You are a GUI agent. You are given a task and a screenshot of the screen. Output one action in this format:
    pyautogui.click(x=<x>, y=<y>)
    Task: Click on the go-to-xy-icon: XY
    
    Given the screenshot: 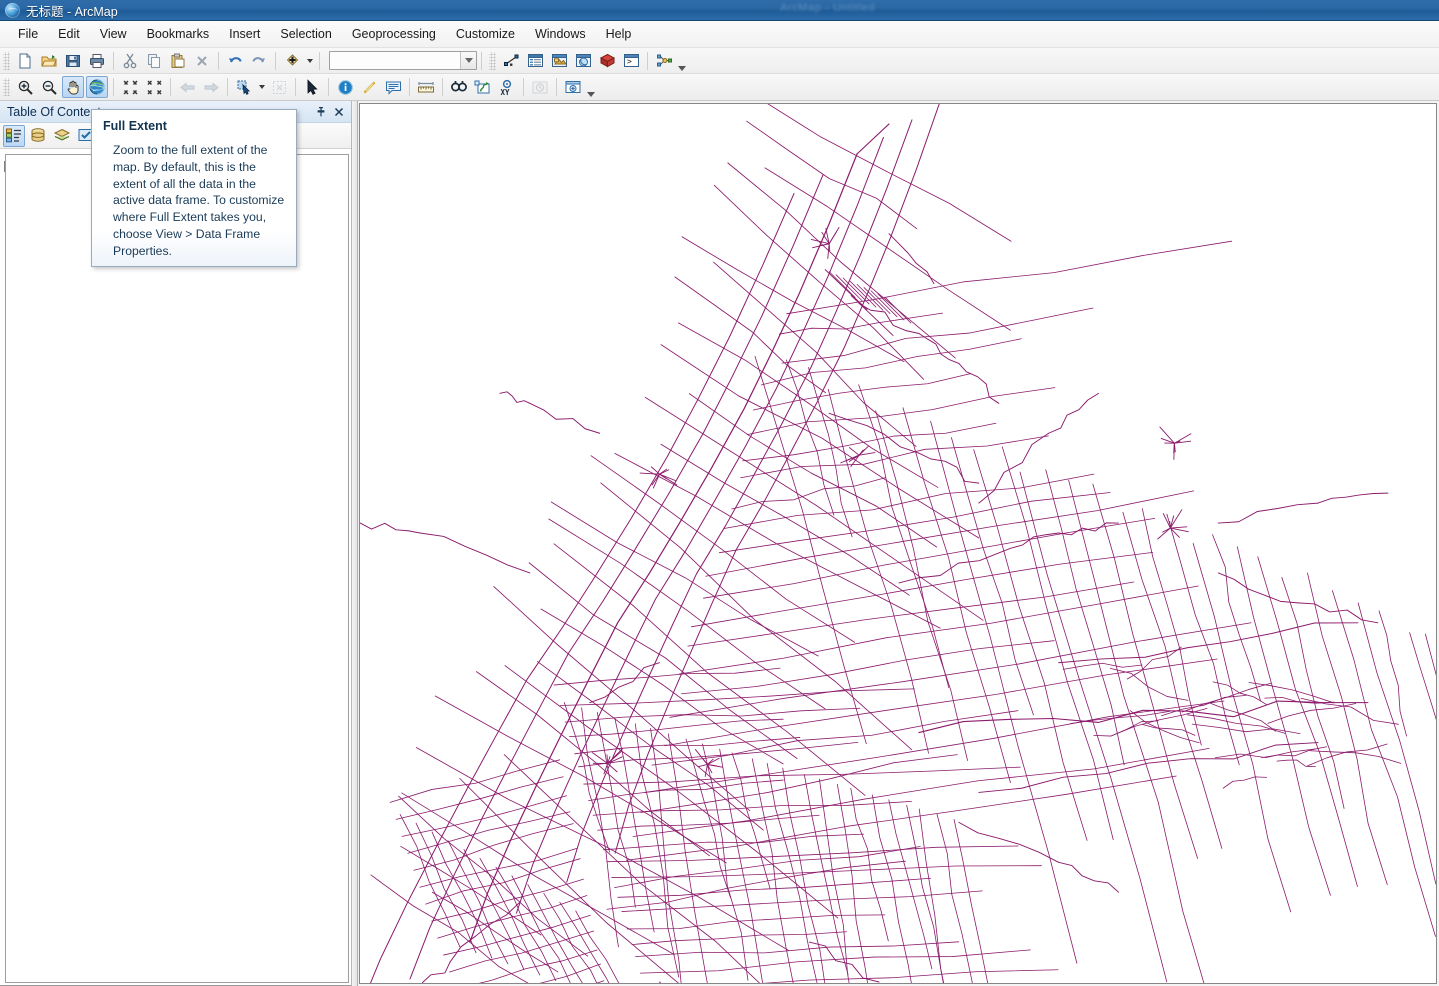 What is the action you would take?
    pyautogui.click(x=507, y=87)
    